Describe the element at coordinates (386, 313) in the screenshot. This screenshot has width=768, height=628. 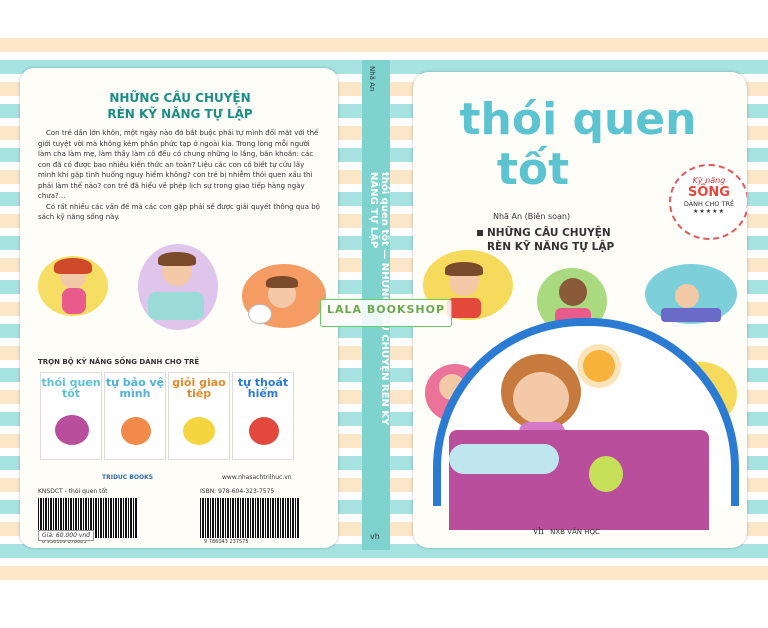
I see `shop-watermark: LALA BOOKSHOP` at that location.